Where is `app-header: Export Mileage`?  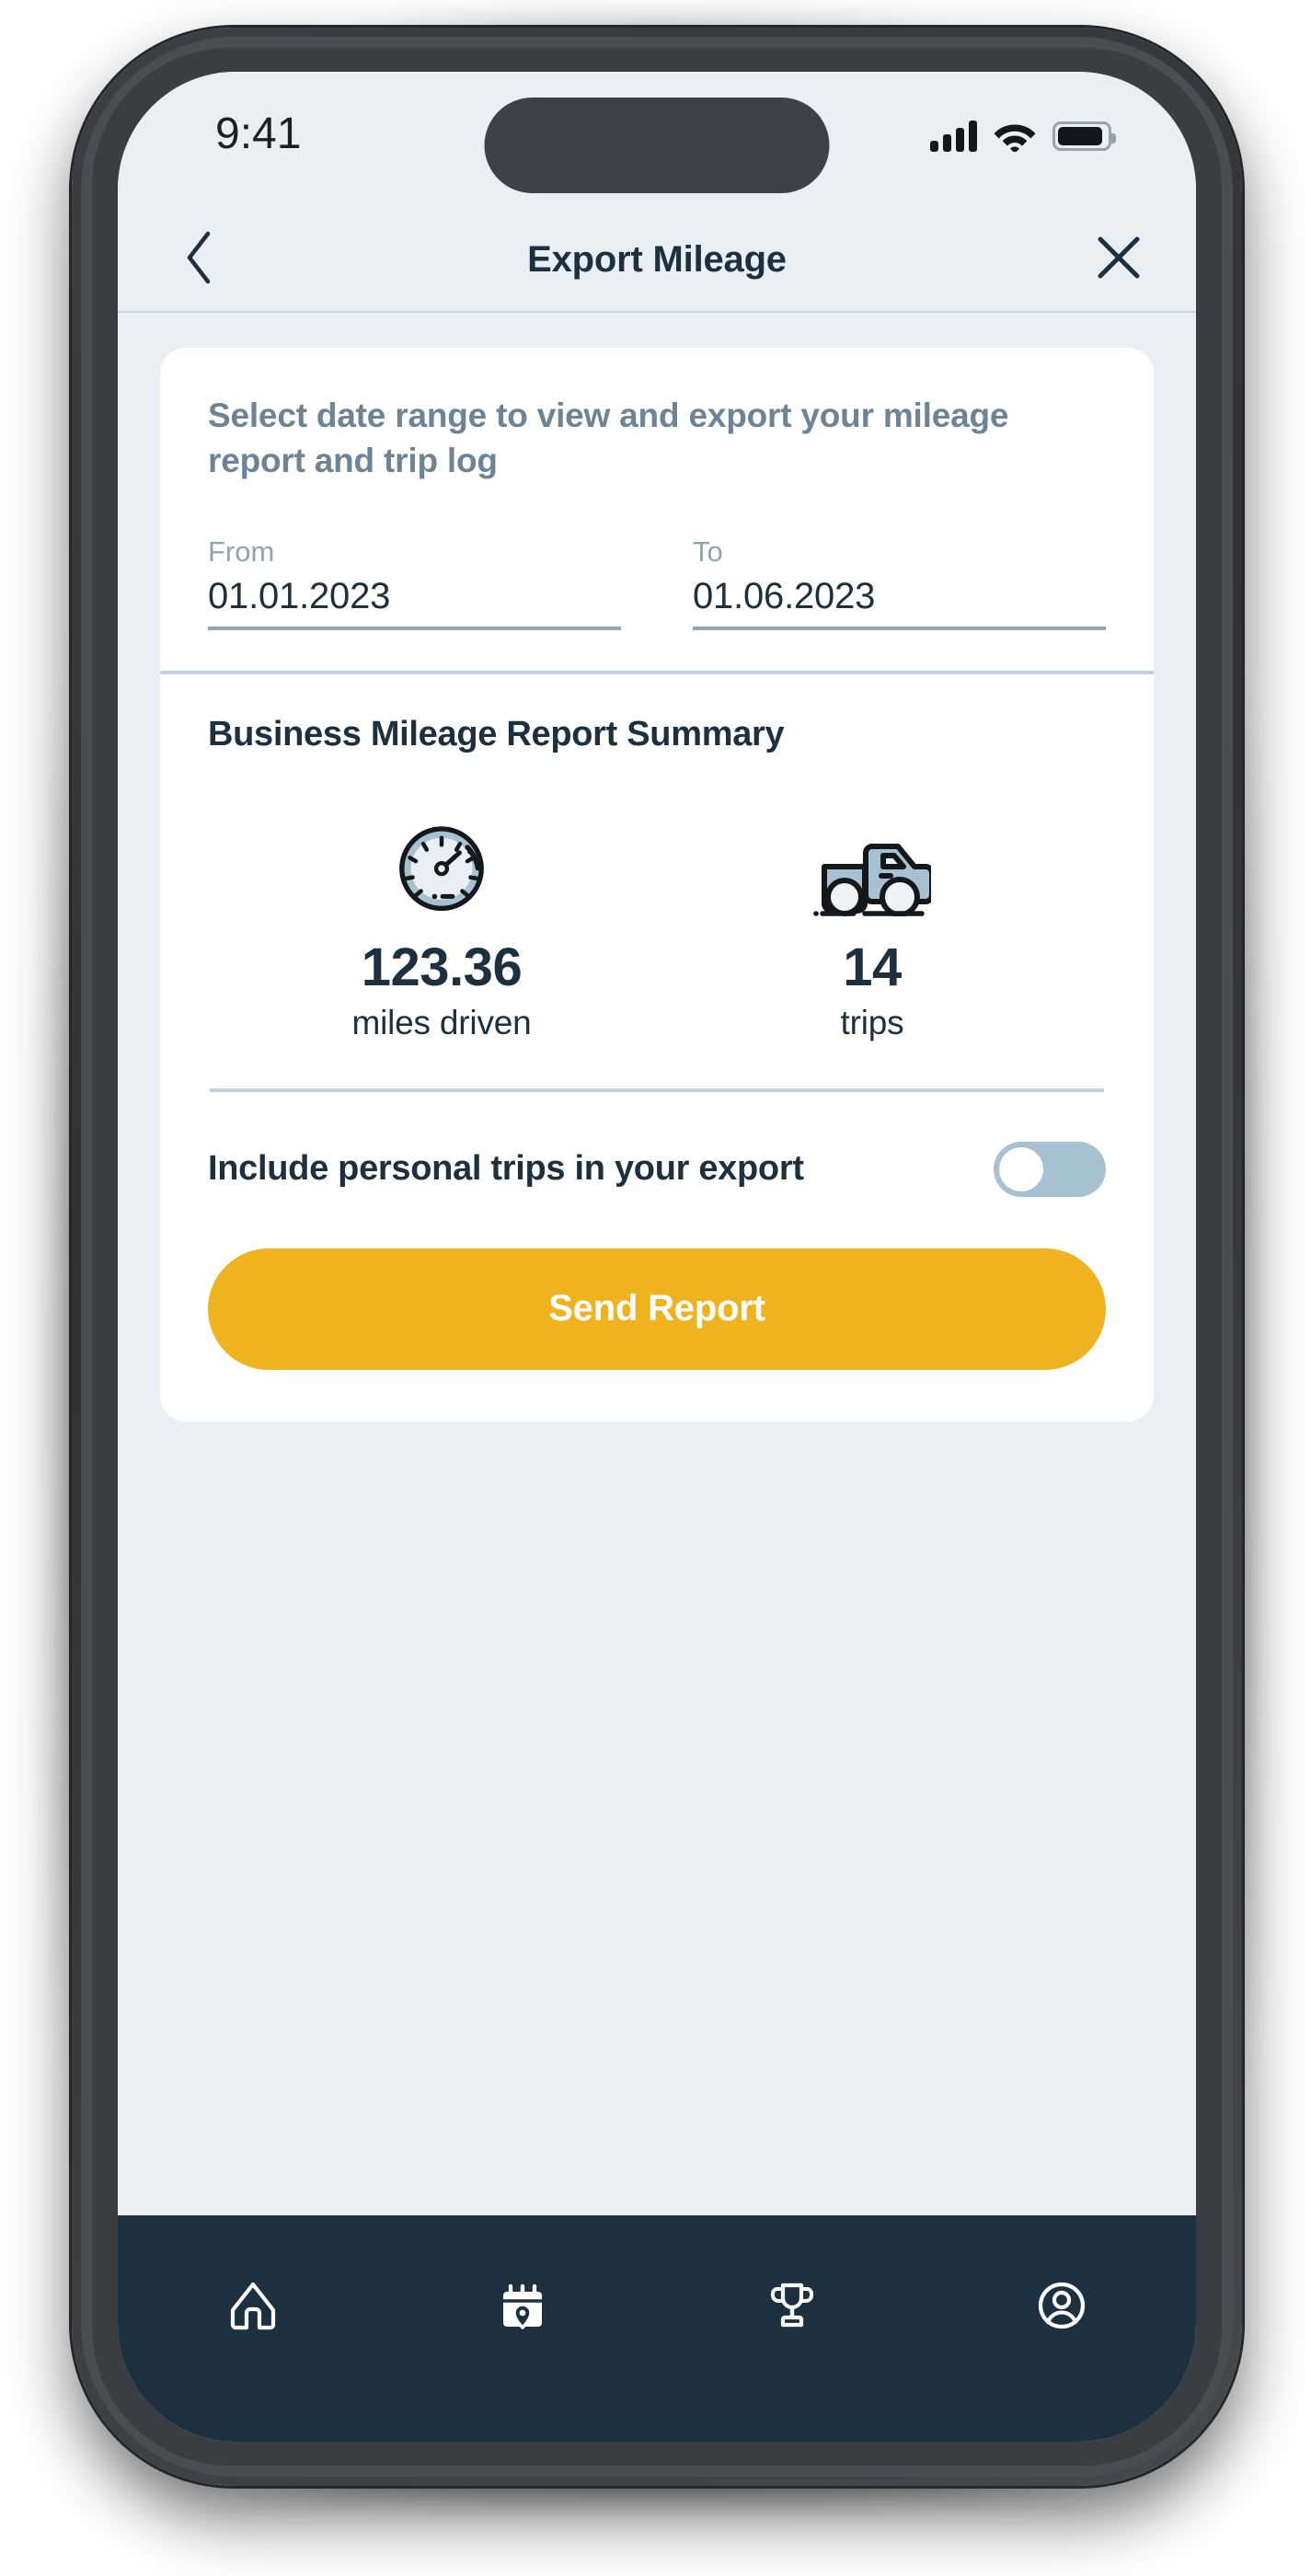
app-header: Export Mileage is located at coordinates (657, 260).